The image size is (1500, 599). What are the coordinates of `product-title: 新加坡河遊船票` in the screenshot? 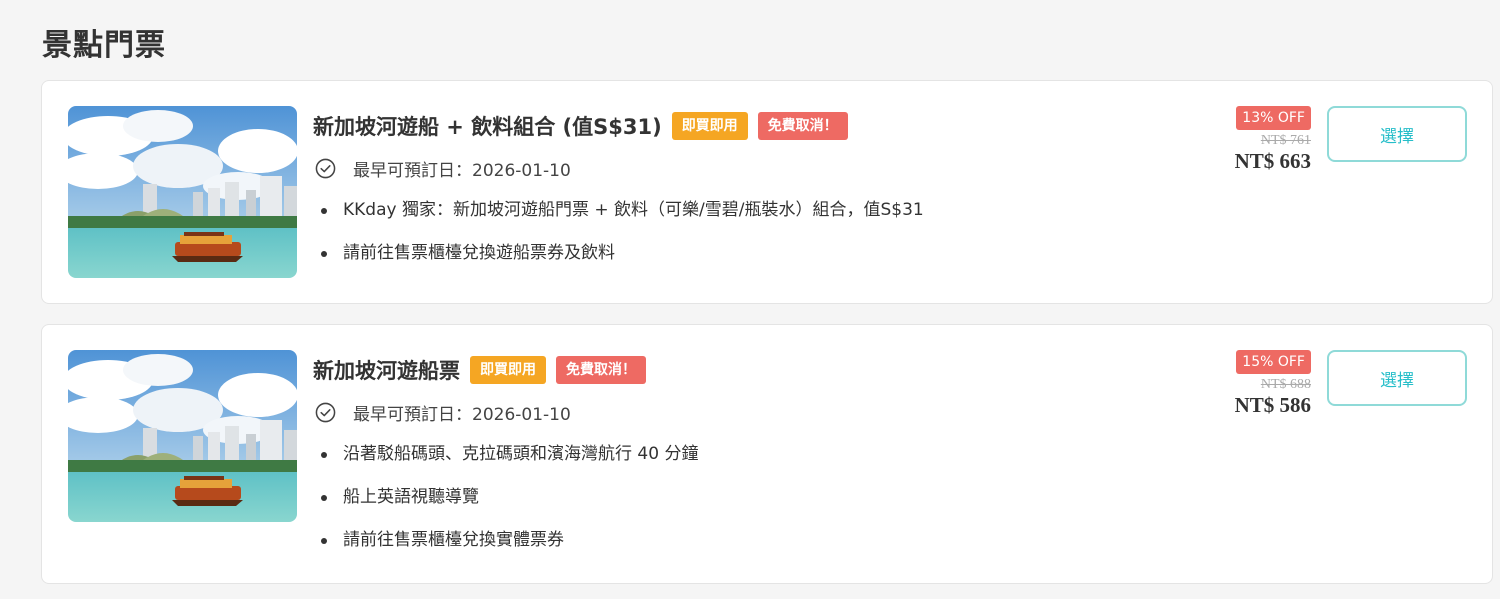 It's located at (386, 370).